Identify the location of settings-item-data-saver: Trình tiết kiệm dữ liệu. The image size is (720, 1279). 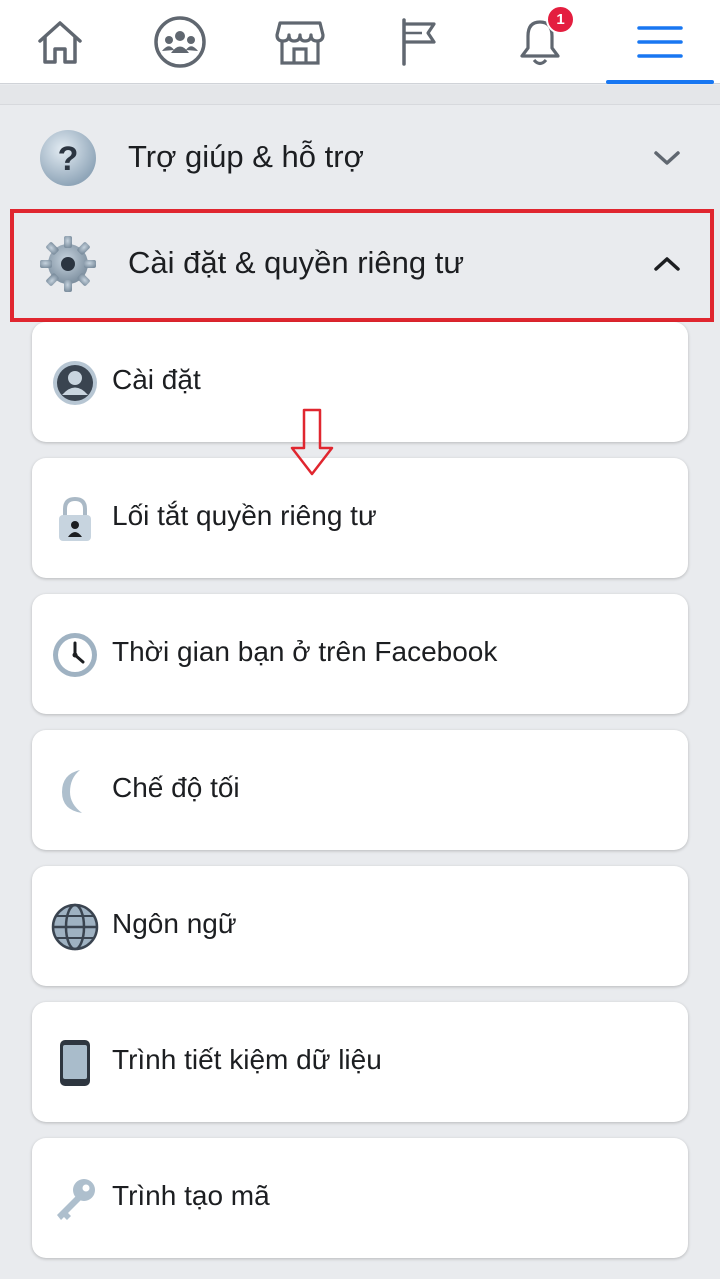
(360, 1062).